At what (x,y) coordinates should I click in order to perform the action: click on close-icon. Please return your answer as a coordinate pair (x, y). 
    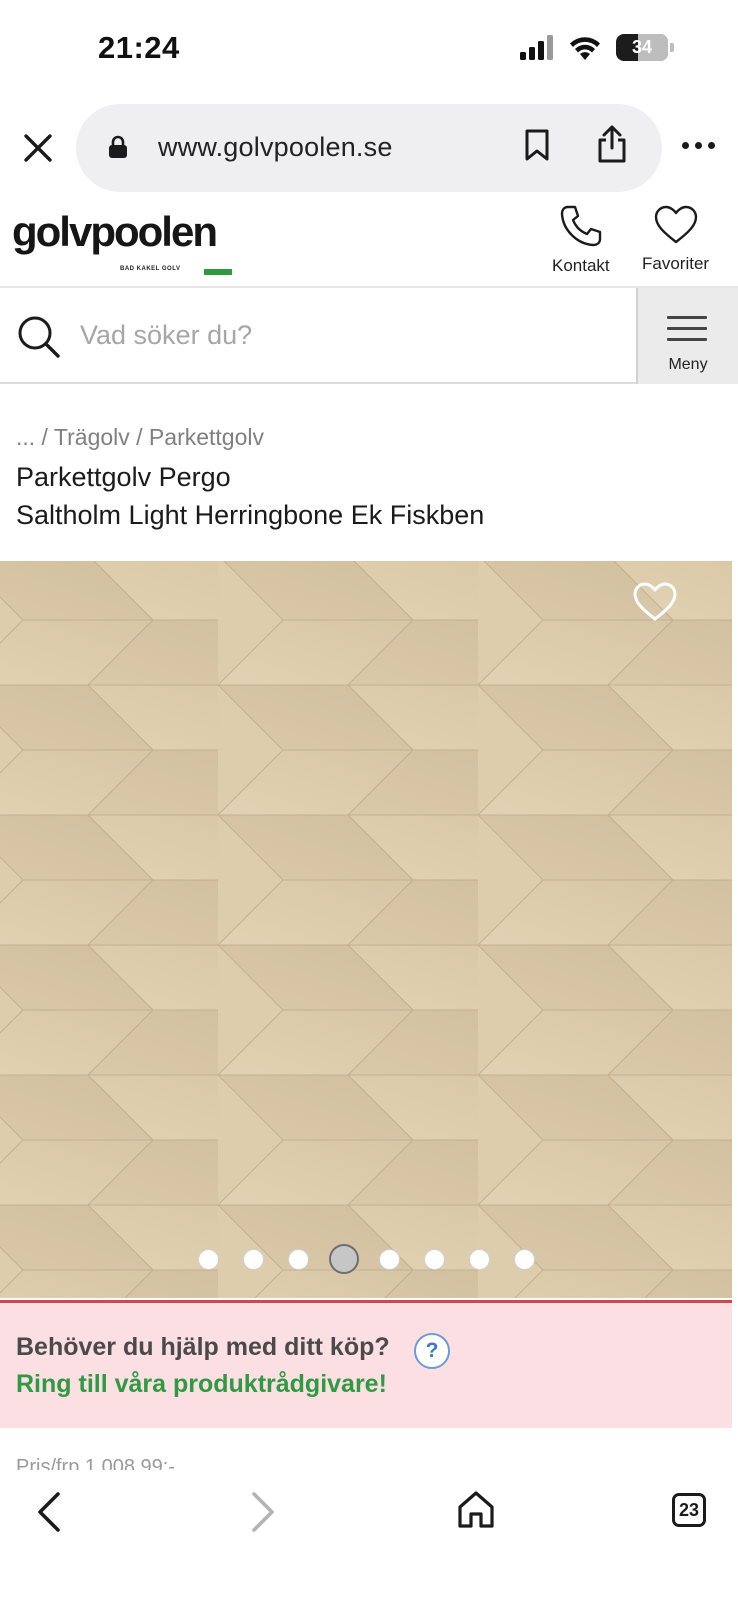
    Looking at the image, I should click on (38, 148).